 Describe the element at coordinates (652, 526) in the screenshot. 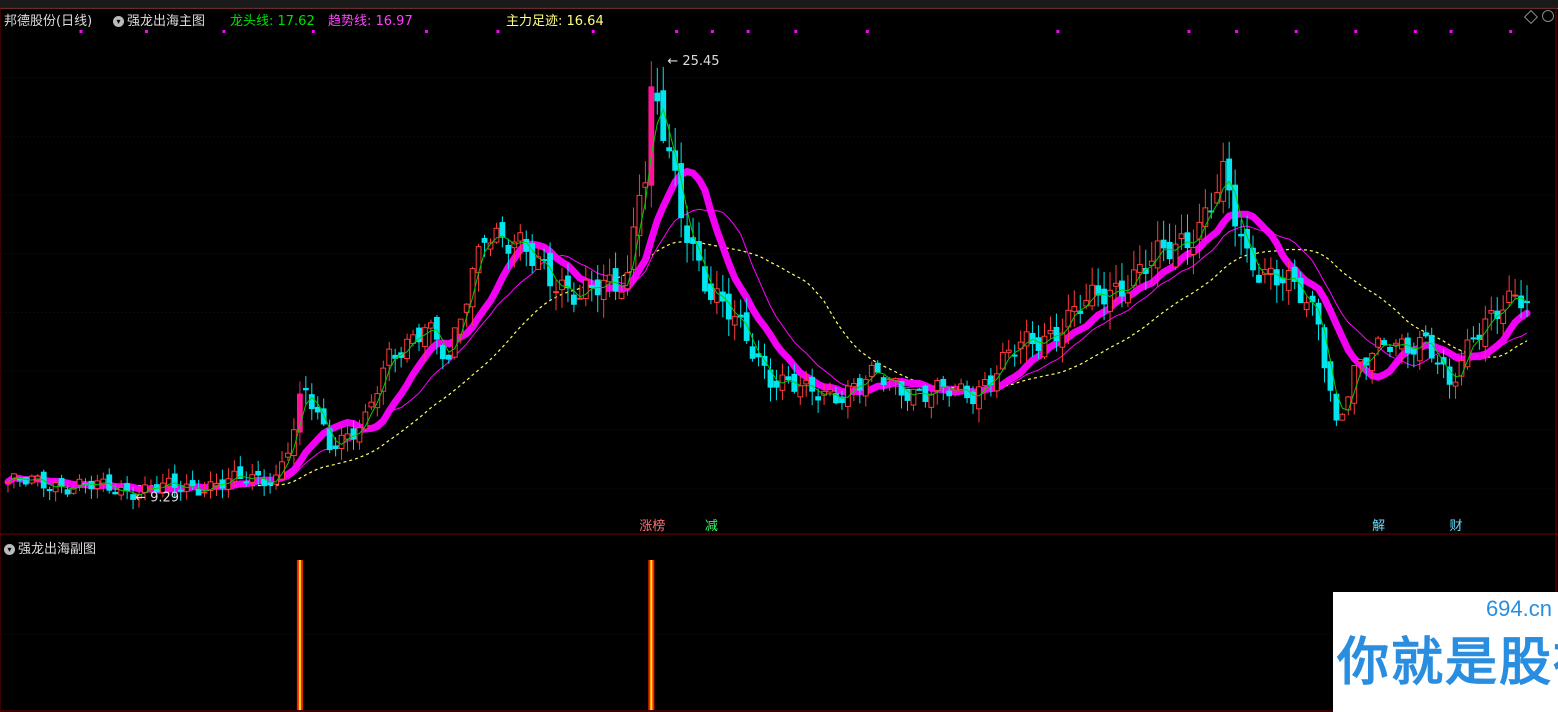

I see `event-tag: 涨榜` at that location.